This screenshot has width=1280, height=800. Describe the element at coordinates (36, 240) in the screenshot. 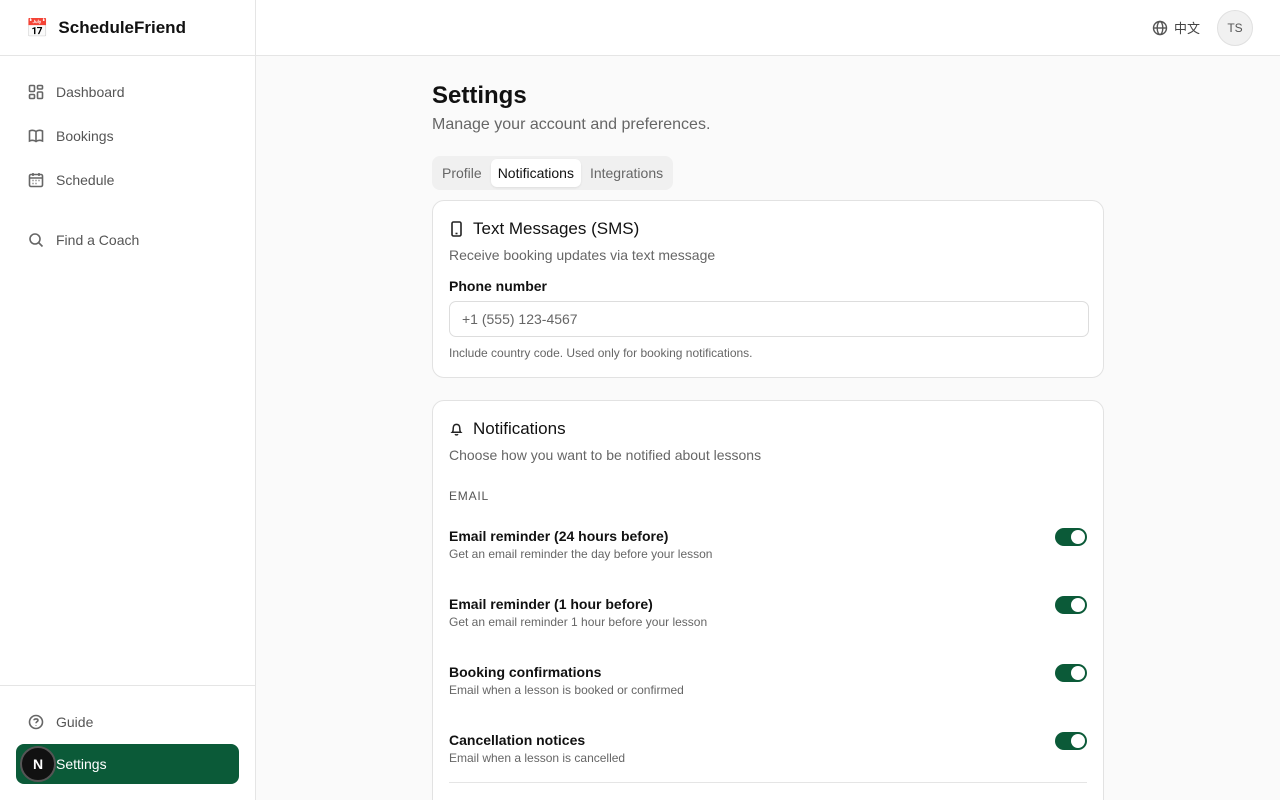

I see `search-icon` at that location.